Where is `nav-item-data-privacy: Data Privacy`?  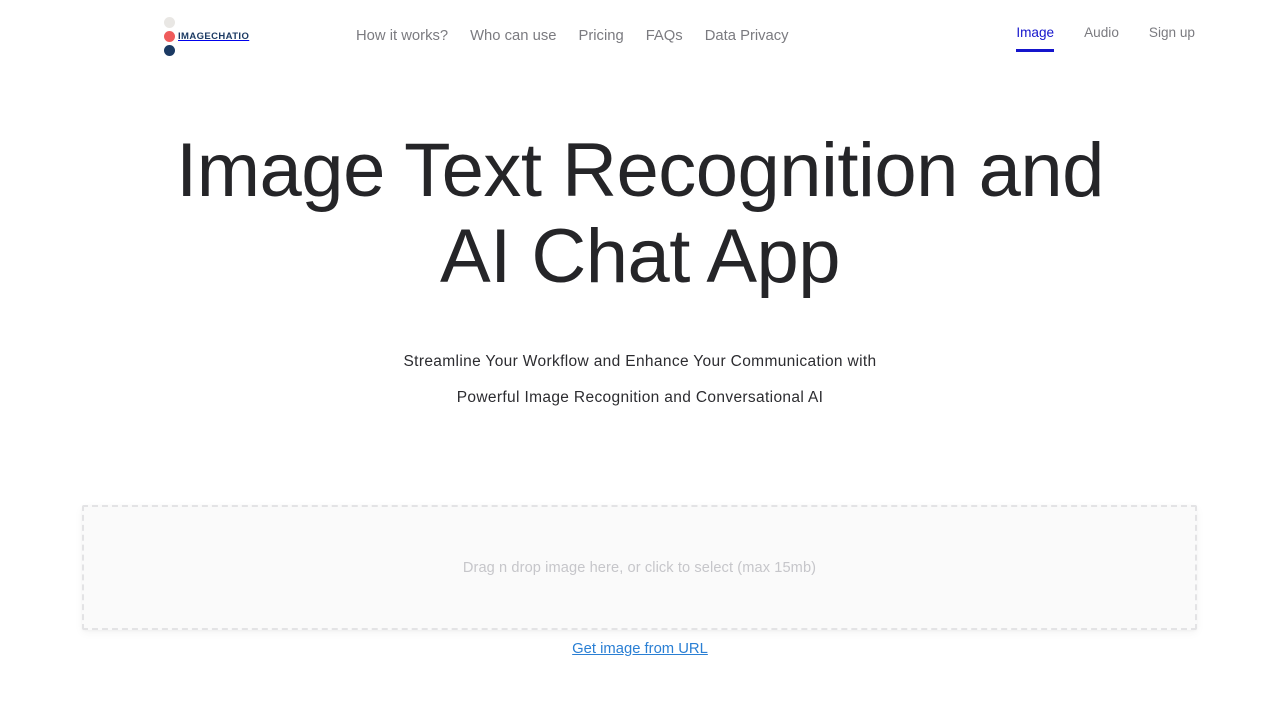
nav-item-data-privacy: Data Privacy is located at coordinates (747, 36).